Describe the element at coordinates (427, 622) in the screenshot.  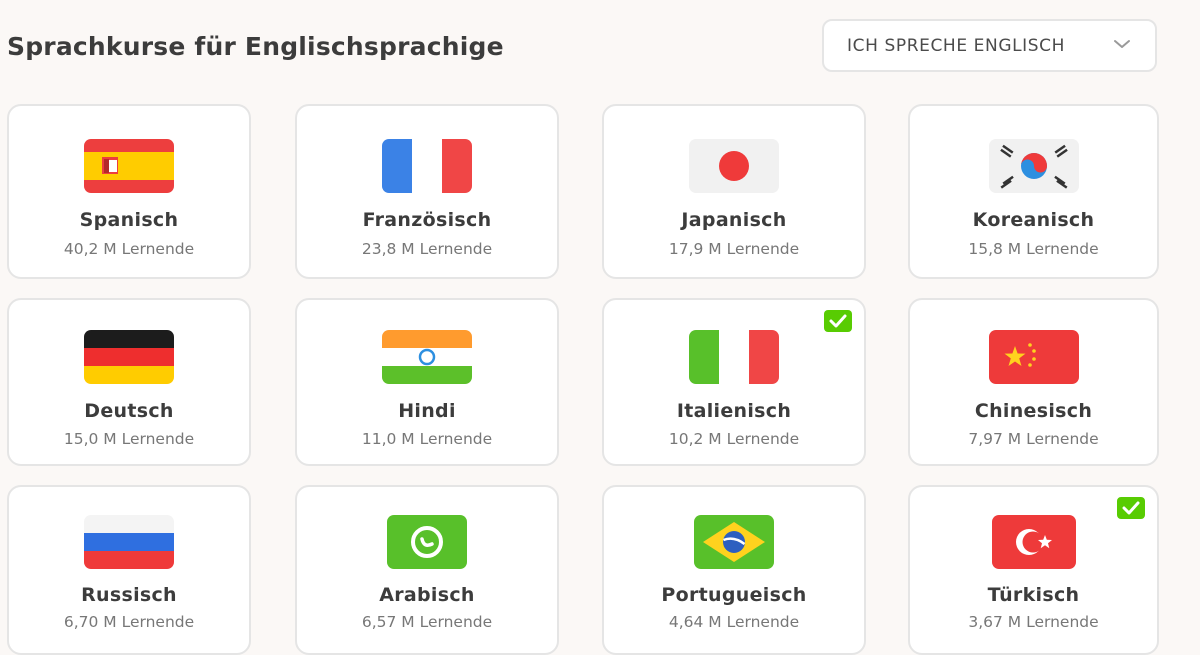
I see `course-learners: 6,57 M Lernende` at that location.